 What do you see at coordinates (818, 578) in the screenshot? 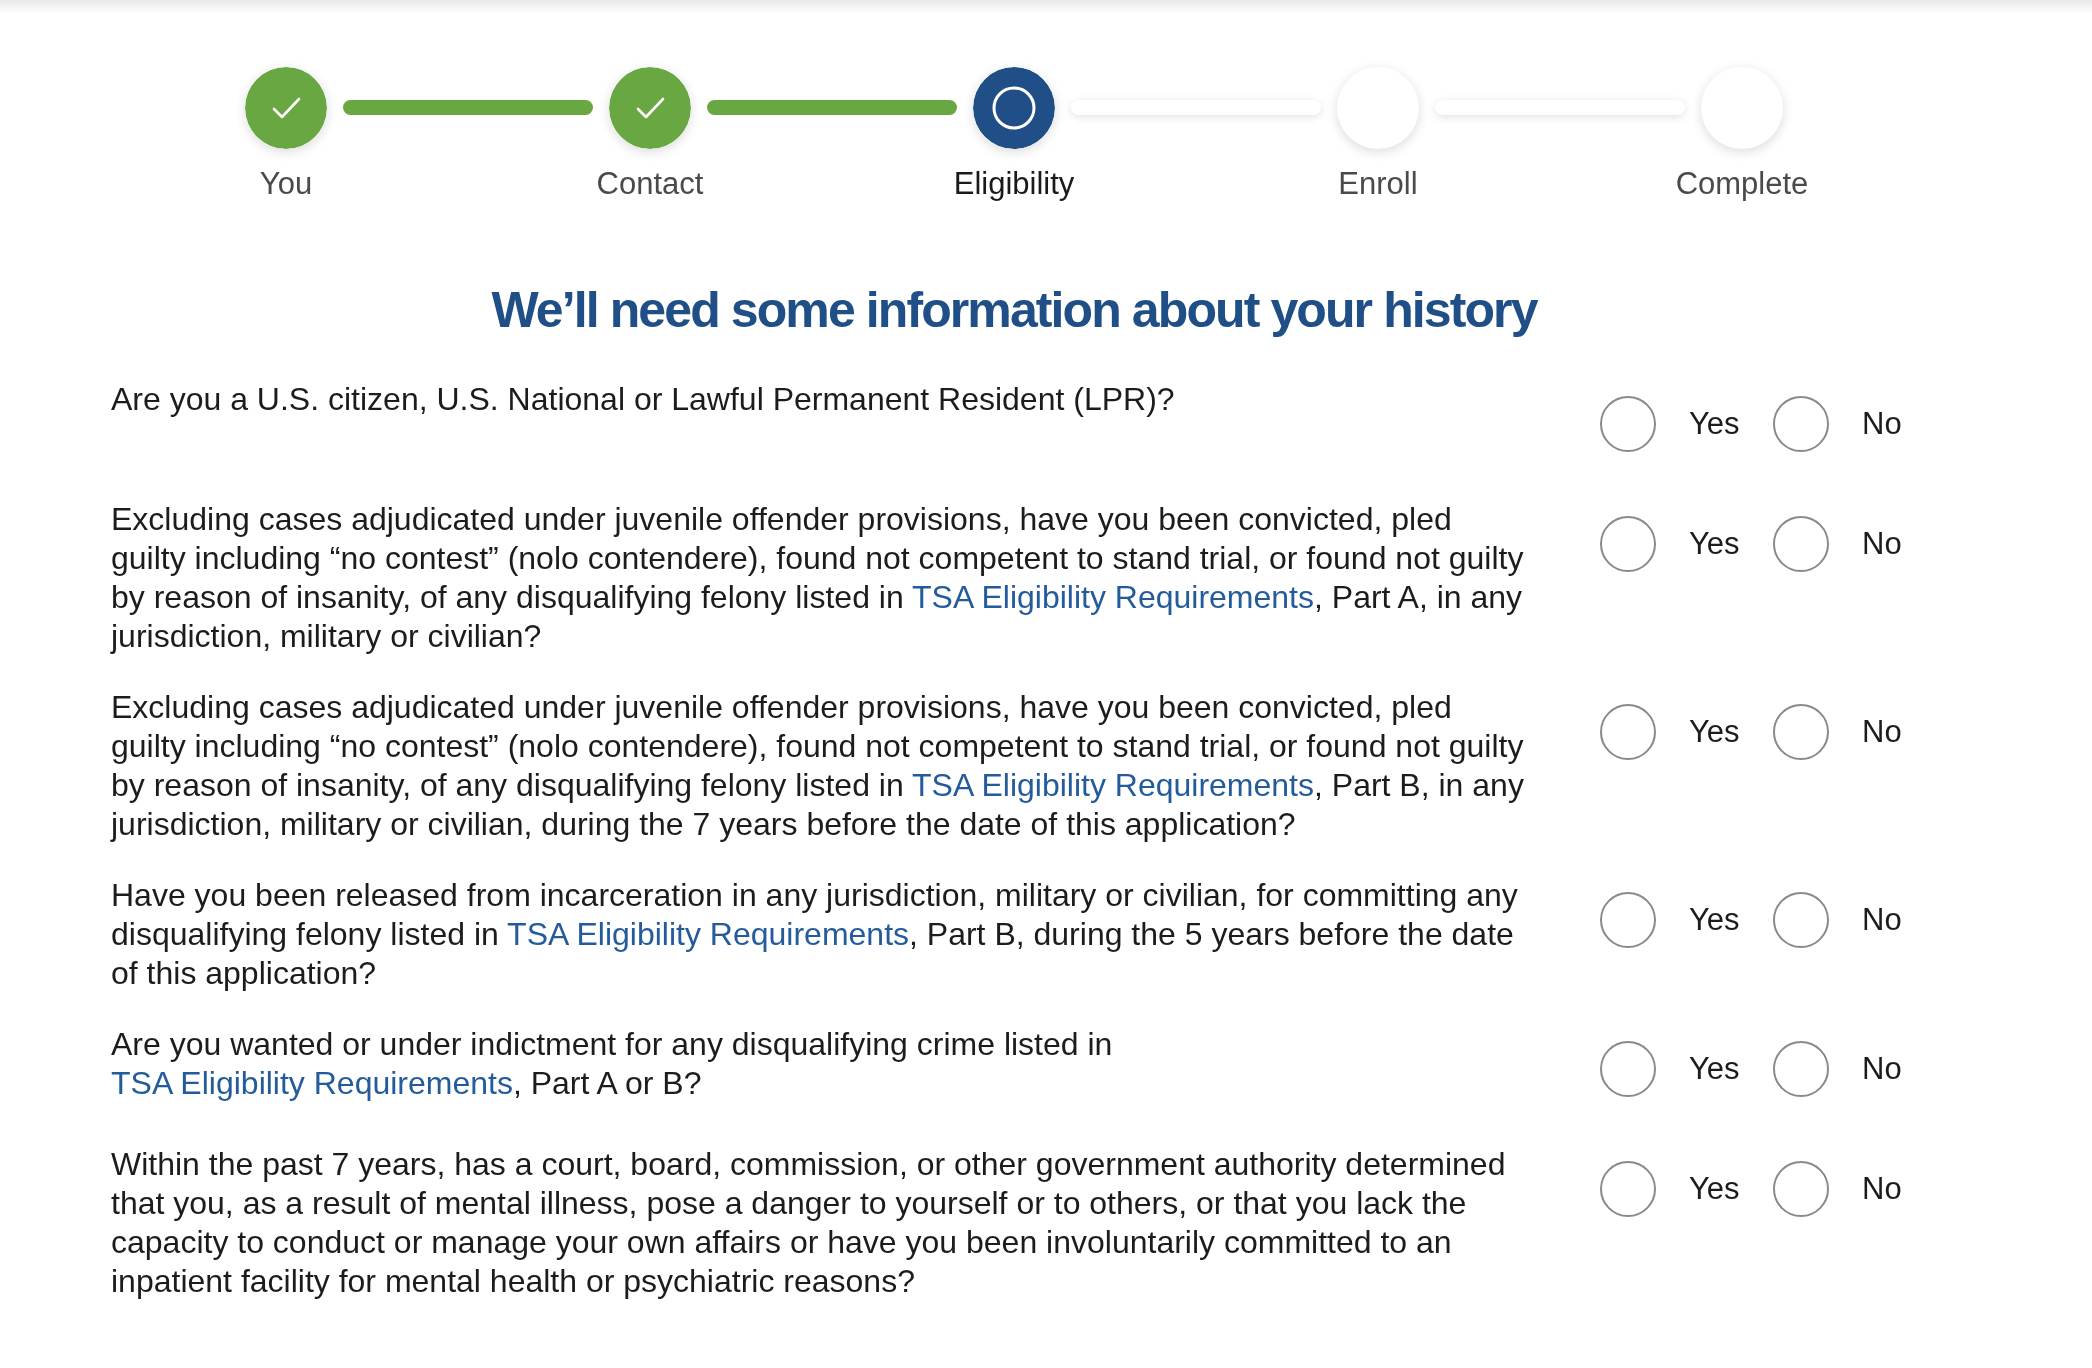
I see `question-text: Excluding cases adjudicated under juvenile offender provisions, have you been convicted, pled guilty including “no contest” (nolo contendere), found not competent to stand trial, or found not guilty by reason of insanity, of any disqualifying felony listed in TSA Eligibility Requirements, Part A, in any jurisdiction, military or civilian?` at bounding box center [818, 578].